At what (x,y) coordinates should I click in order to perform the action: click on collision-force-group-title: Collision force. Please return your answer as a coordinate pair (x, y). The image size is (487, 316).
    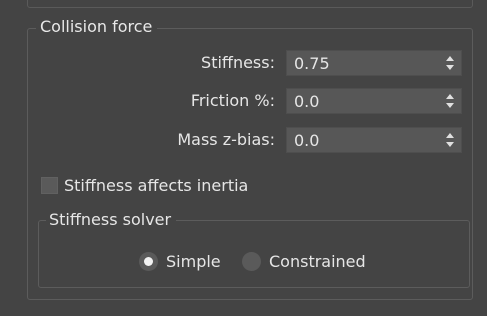
    Looking at the image, I should click on (97, 27).